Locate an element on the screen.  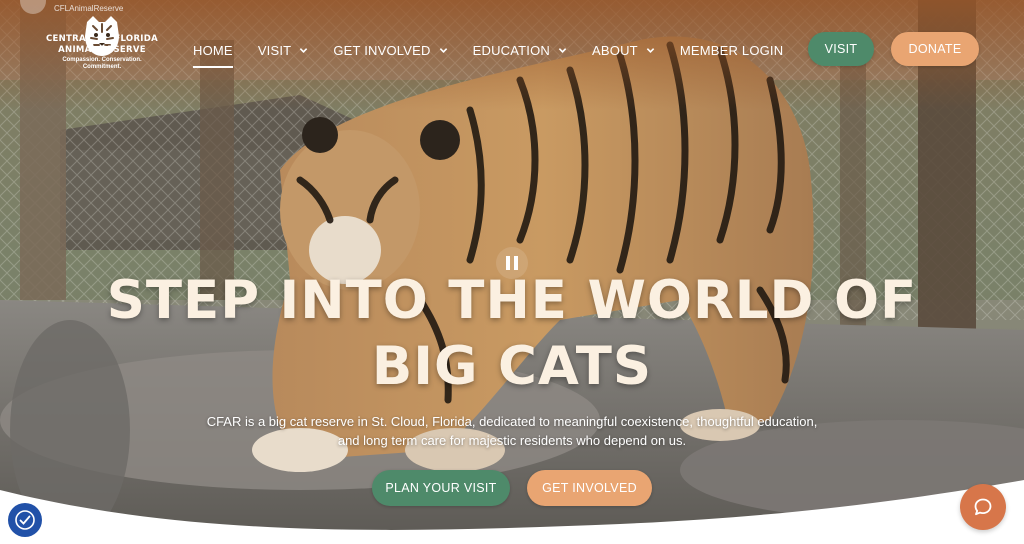
nav-item-member-login: MEMBER LOGIN is located at coordinates (732, 50).